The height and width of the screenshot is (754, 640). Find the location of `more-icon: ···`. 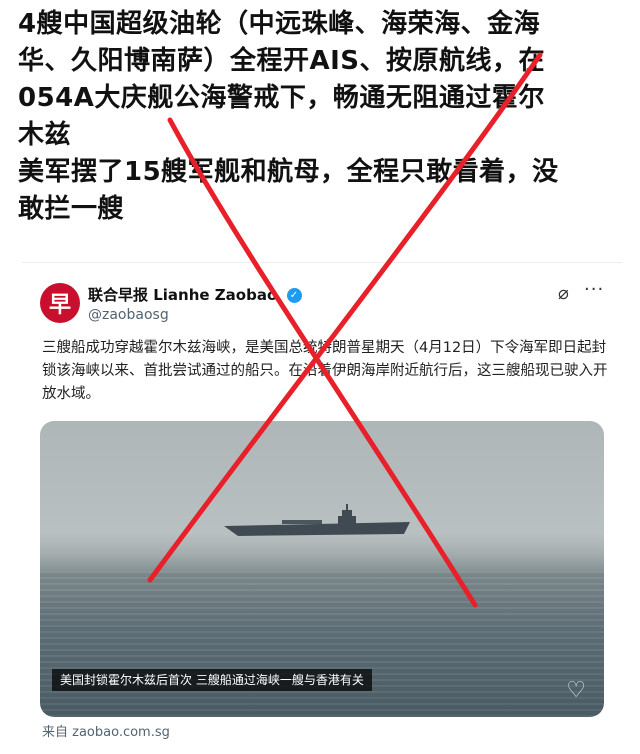

more-icon: ··· is located at coordinates (594, 289).